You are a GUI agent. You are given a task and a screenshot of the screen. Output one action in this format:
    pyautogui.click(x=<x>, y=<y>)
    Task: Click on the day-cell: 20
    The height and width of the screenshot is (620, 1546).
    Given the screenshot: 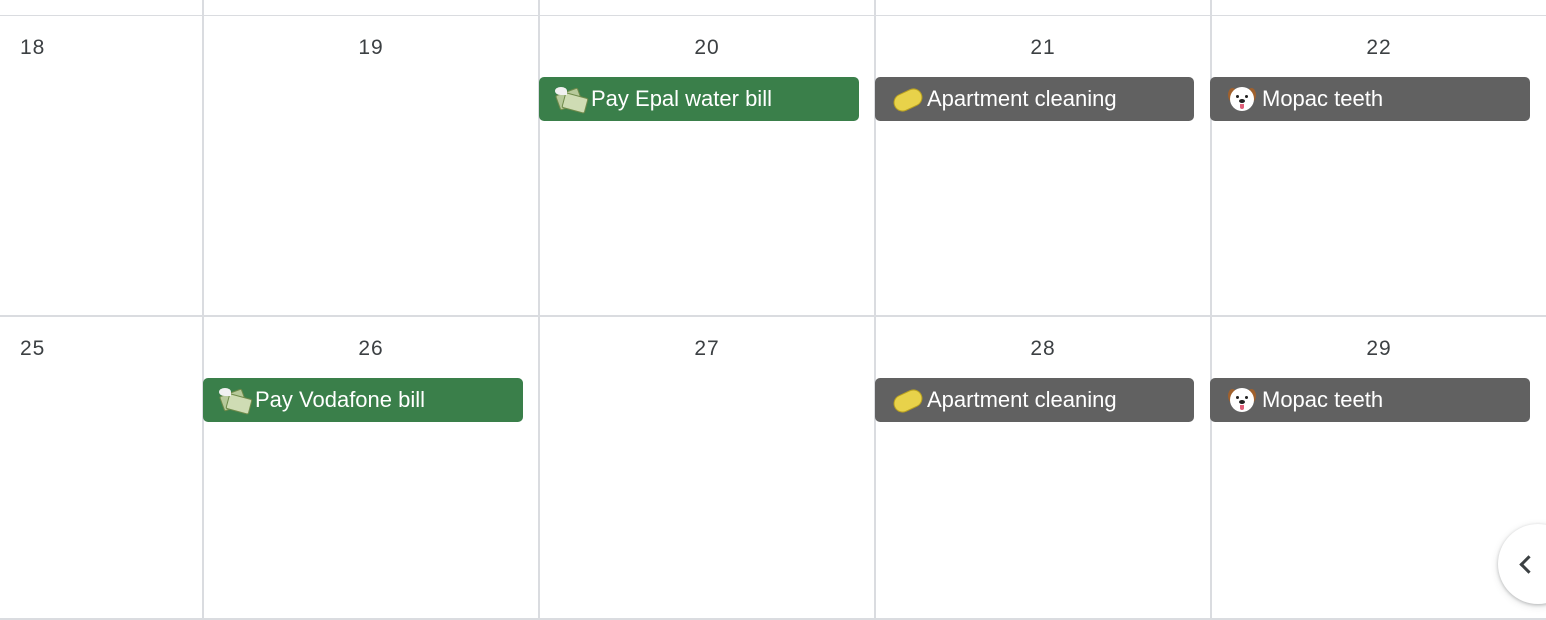 What is the action you would take?
    pyautogui.click(x=706, y=165)
    